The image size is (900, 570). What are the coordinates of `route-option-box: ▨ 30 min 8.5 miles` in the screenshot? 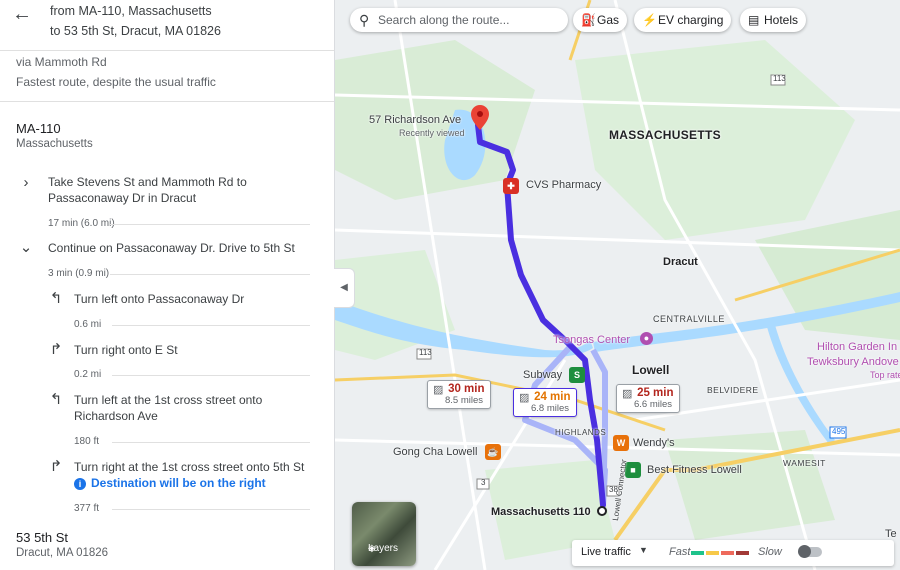 It's located at (459, 394).